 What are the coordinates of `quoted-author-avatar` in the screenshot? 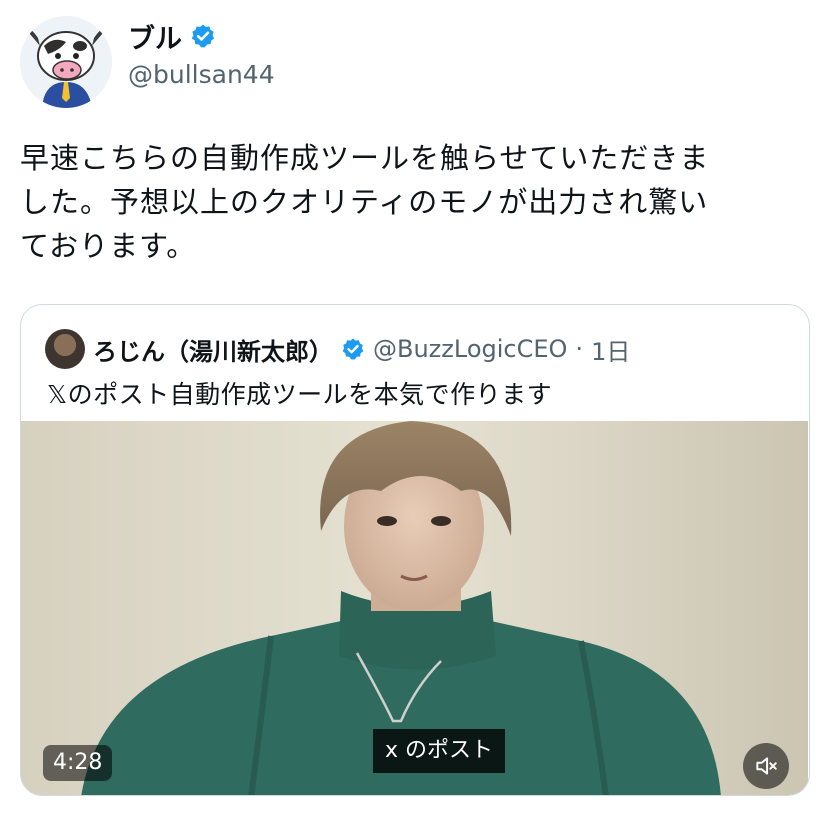 It's located at (65, 349).